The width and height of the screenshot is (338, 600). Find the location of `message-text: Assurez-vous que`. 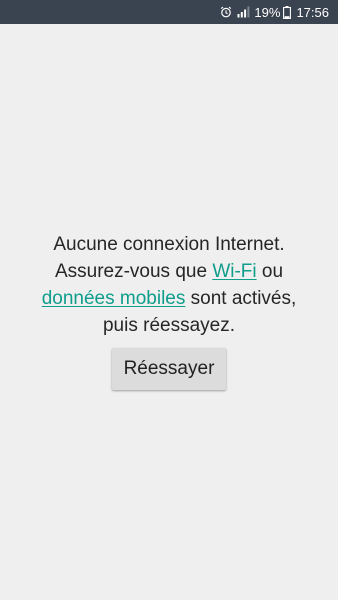

message-text: Assurez-vous que is located at coordinates (133, 271).